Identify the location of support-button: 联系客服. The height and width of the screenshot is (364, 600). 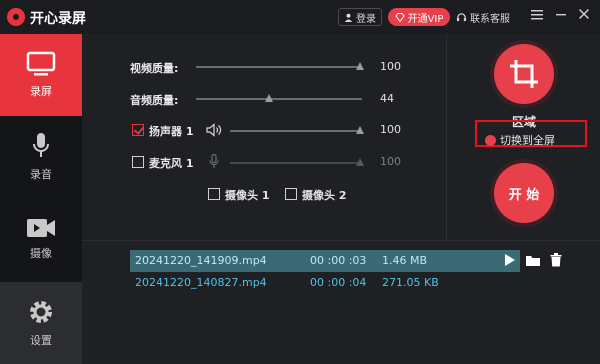
(483, 17).